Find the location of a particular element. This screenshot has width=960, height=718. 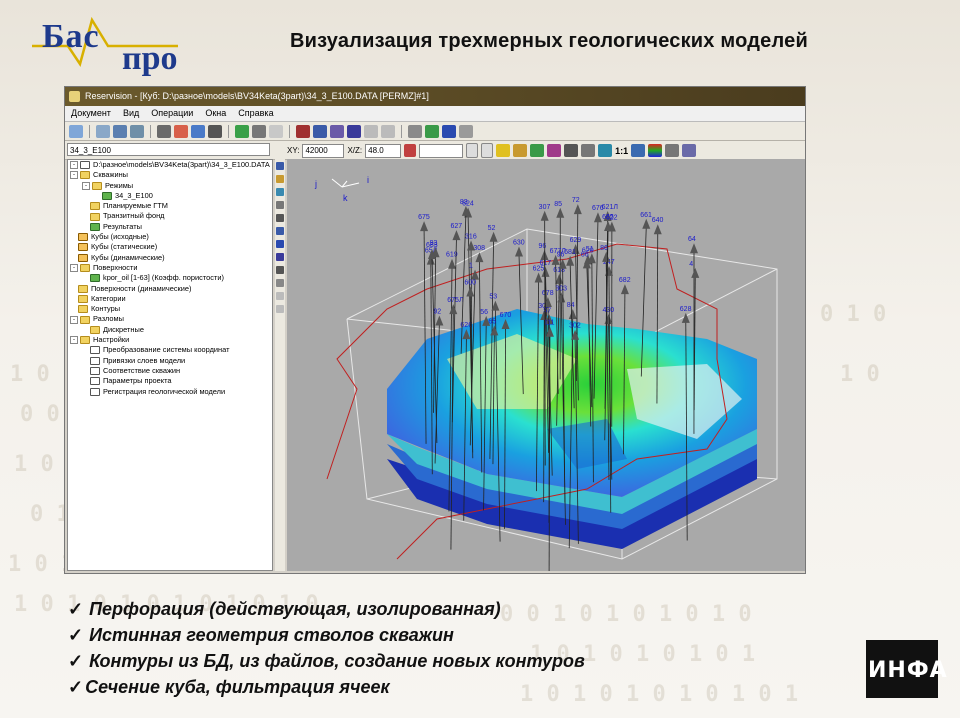

open-icon is located at coordinates (520, 150).